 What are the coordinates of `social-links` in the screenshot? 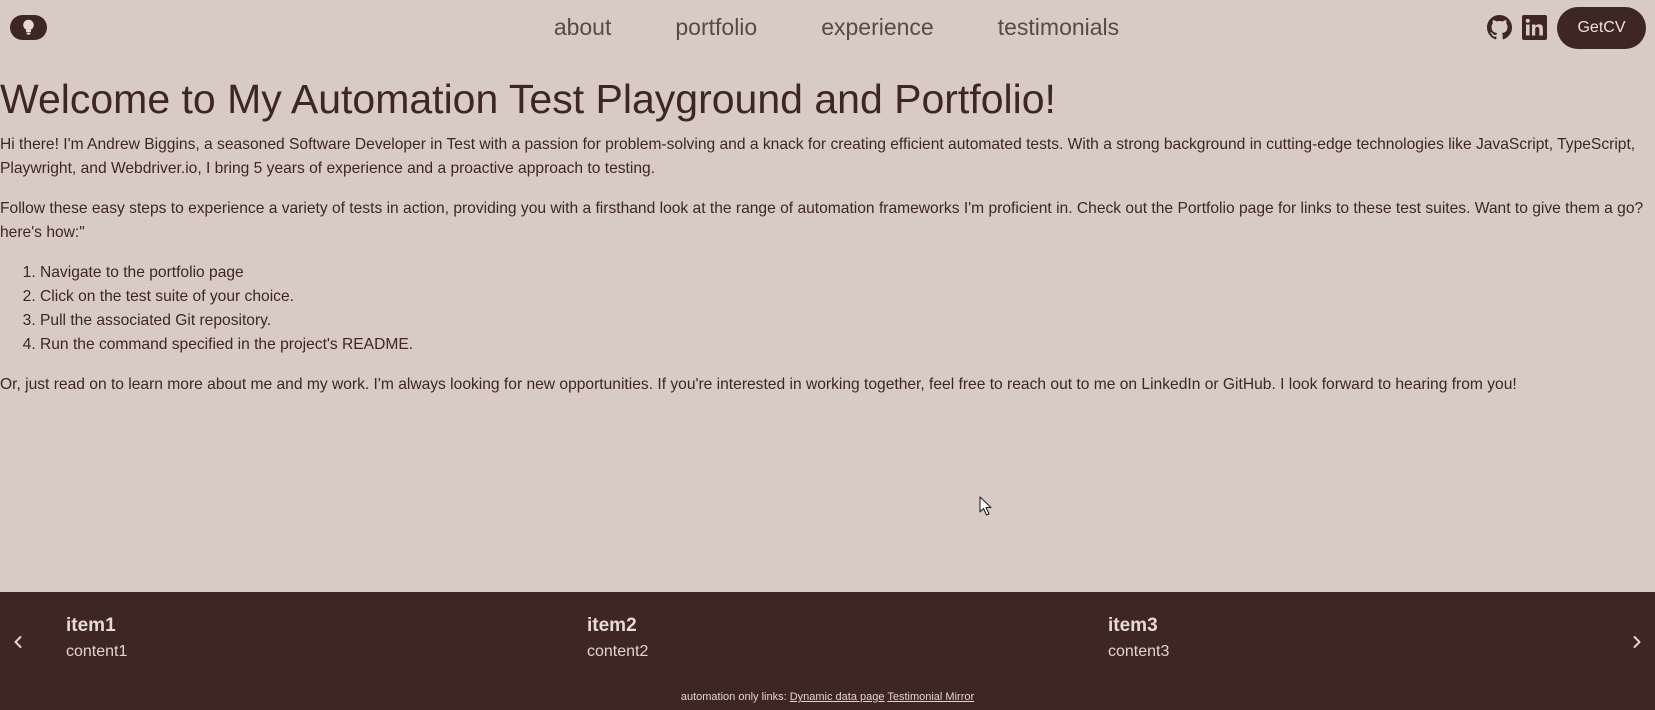 It's located at (1517, 27).